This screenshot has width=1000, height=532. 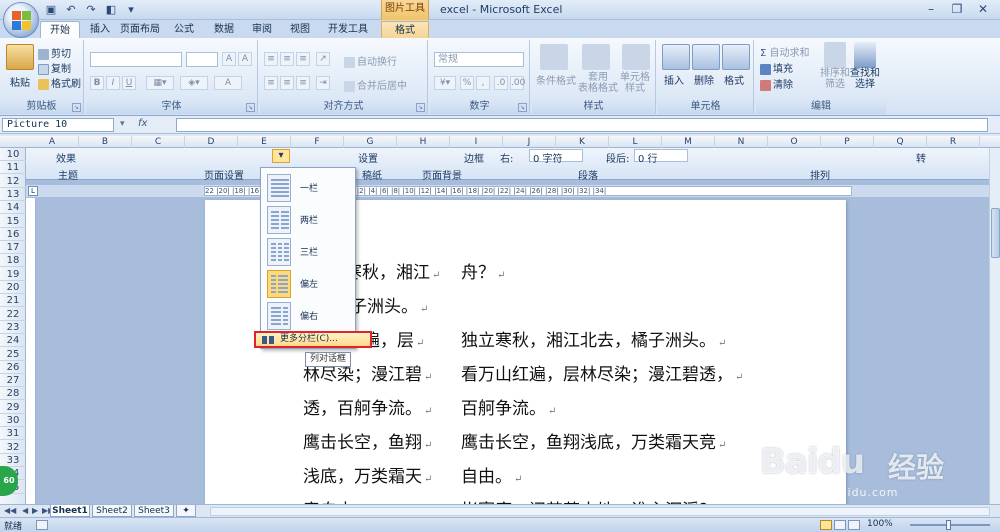 I want to click on percent-button: %, so click(x=467, y=83).